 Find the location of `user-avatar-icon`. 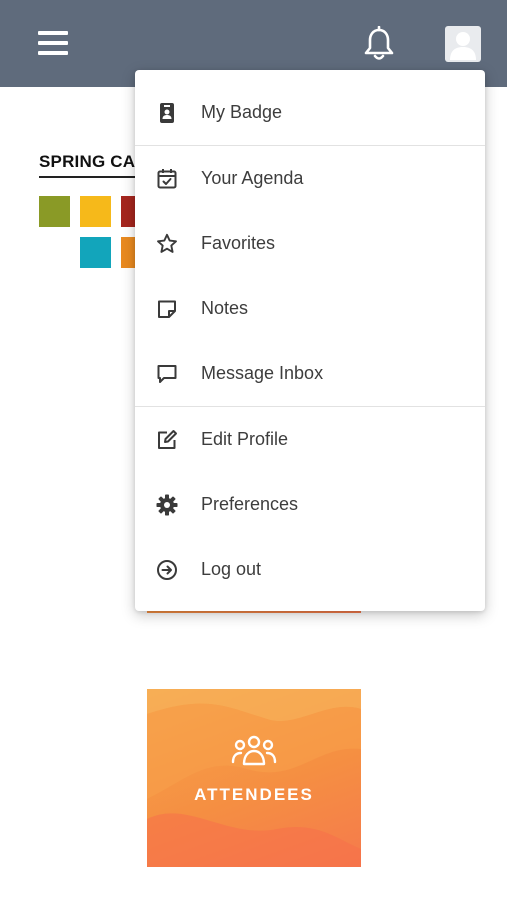

user-avatar-icon is located at coordinates (463, 44).